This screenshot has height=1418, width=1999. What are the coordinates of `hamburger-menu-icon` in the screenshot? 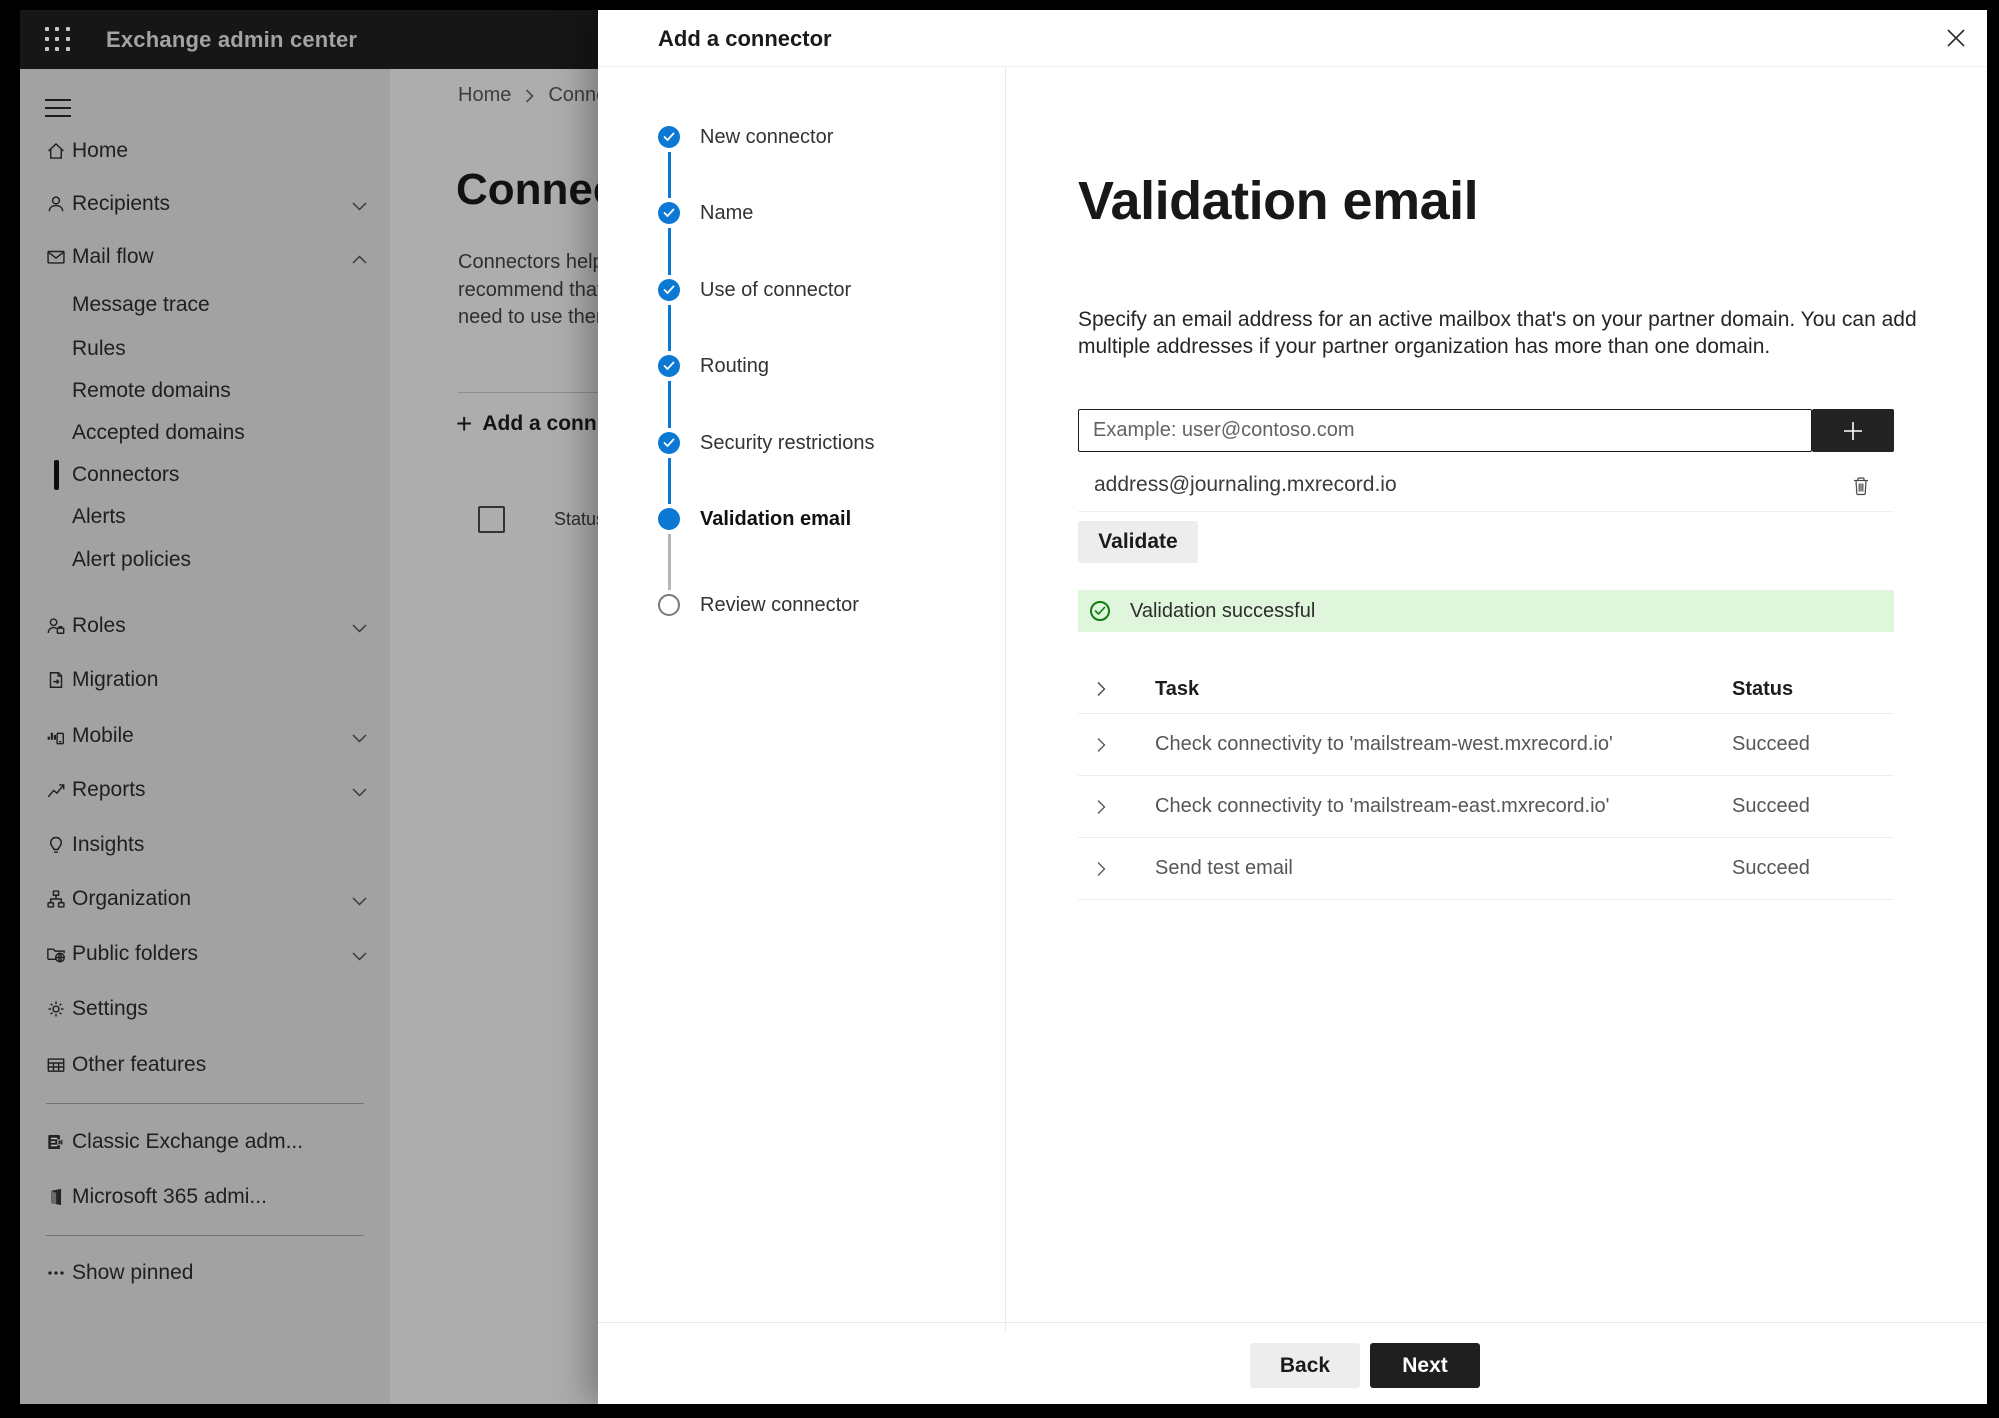 It's located at (58, 109).